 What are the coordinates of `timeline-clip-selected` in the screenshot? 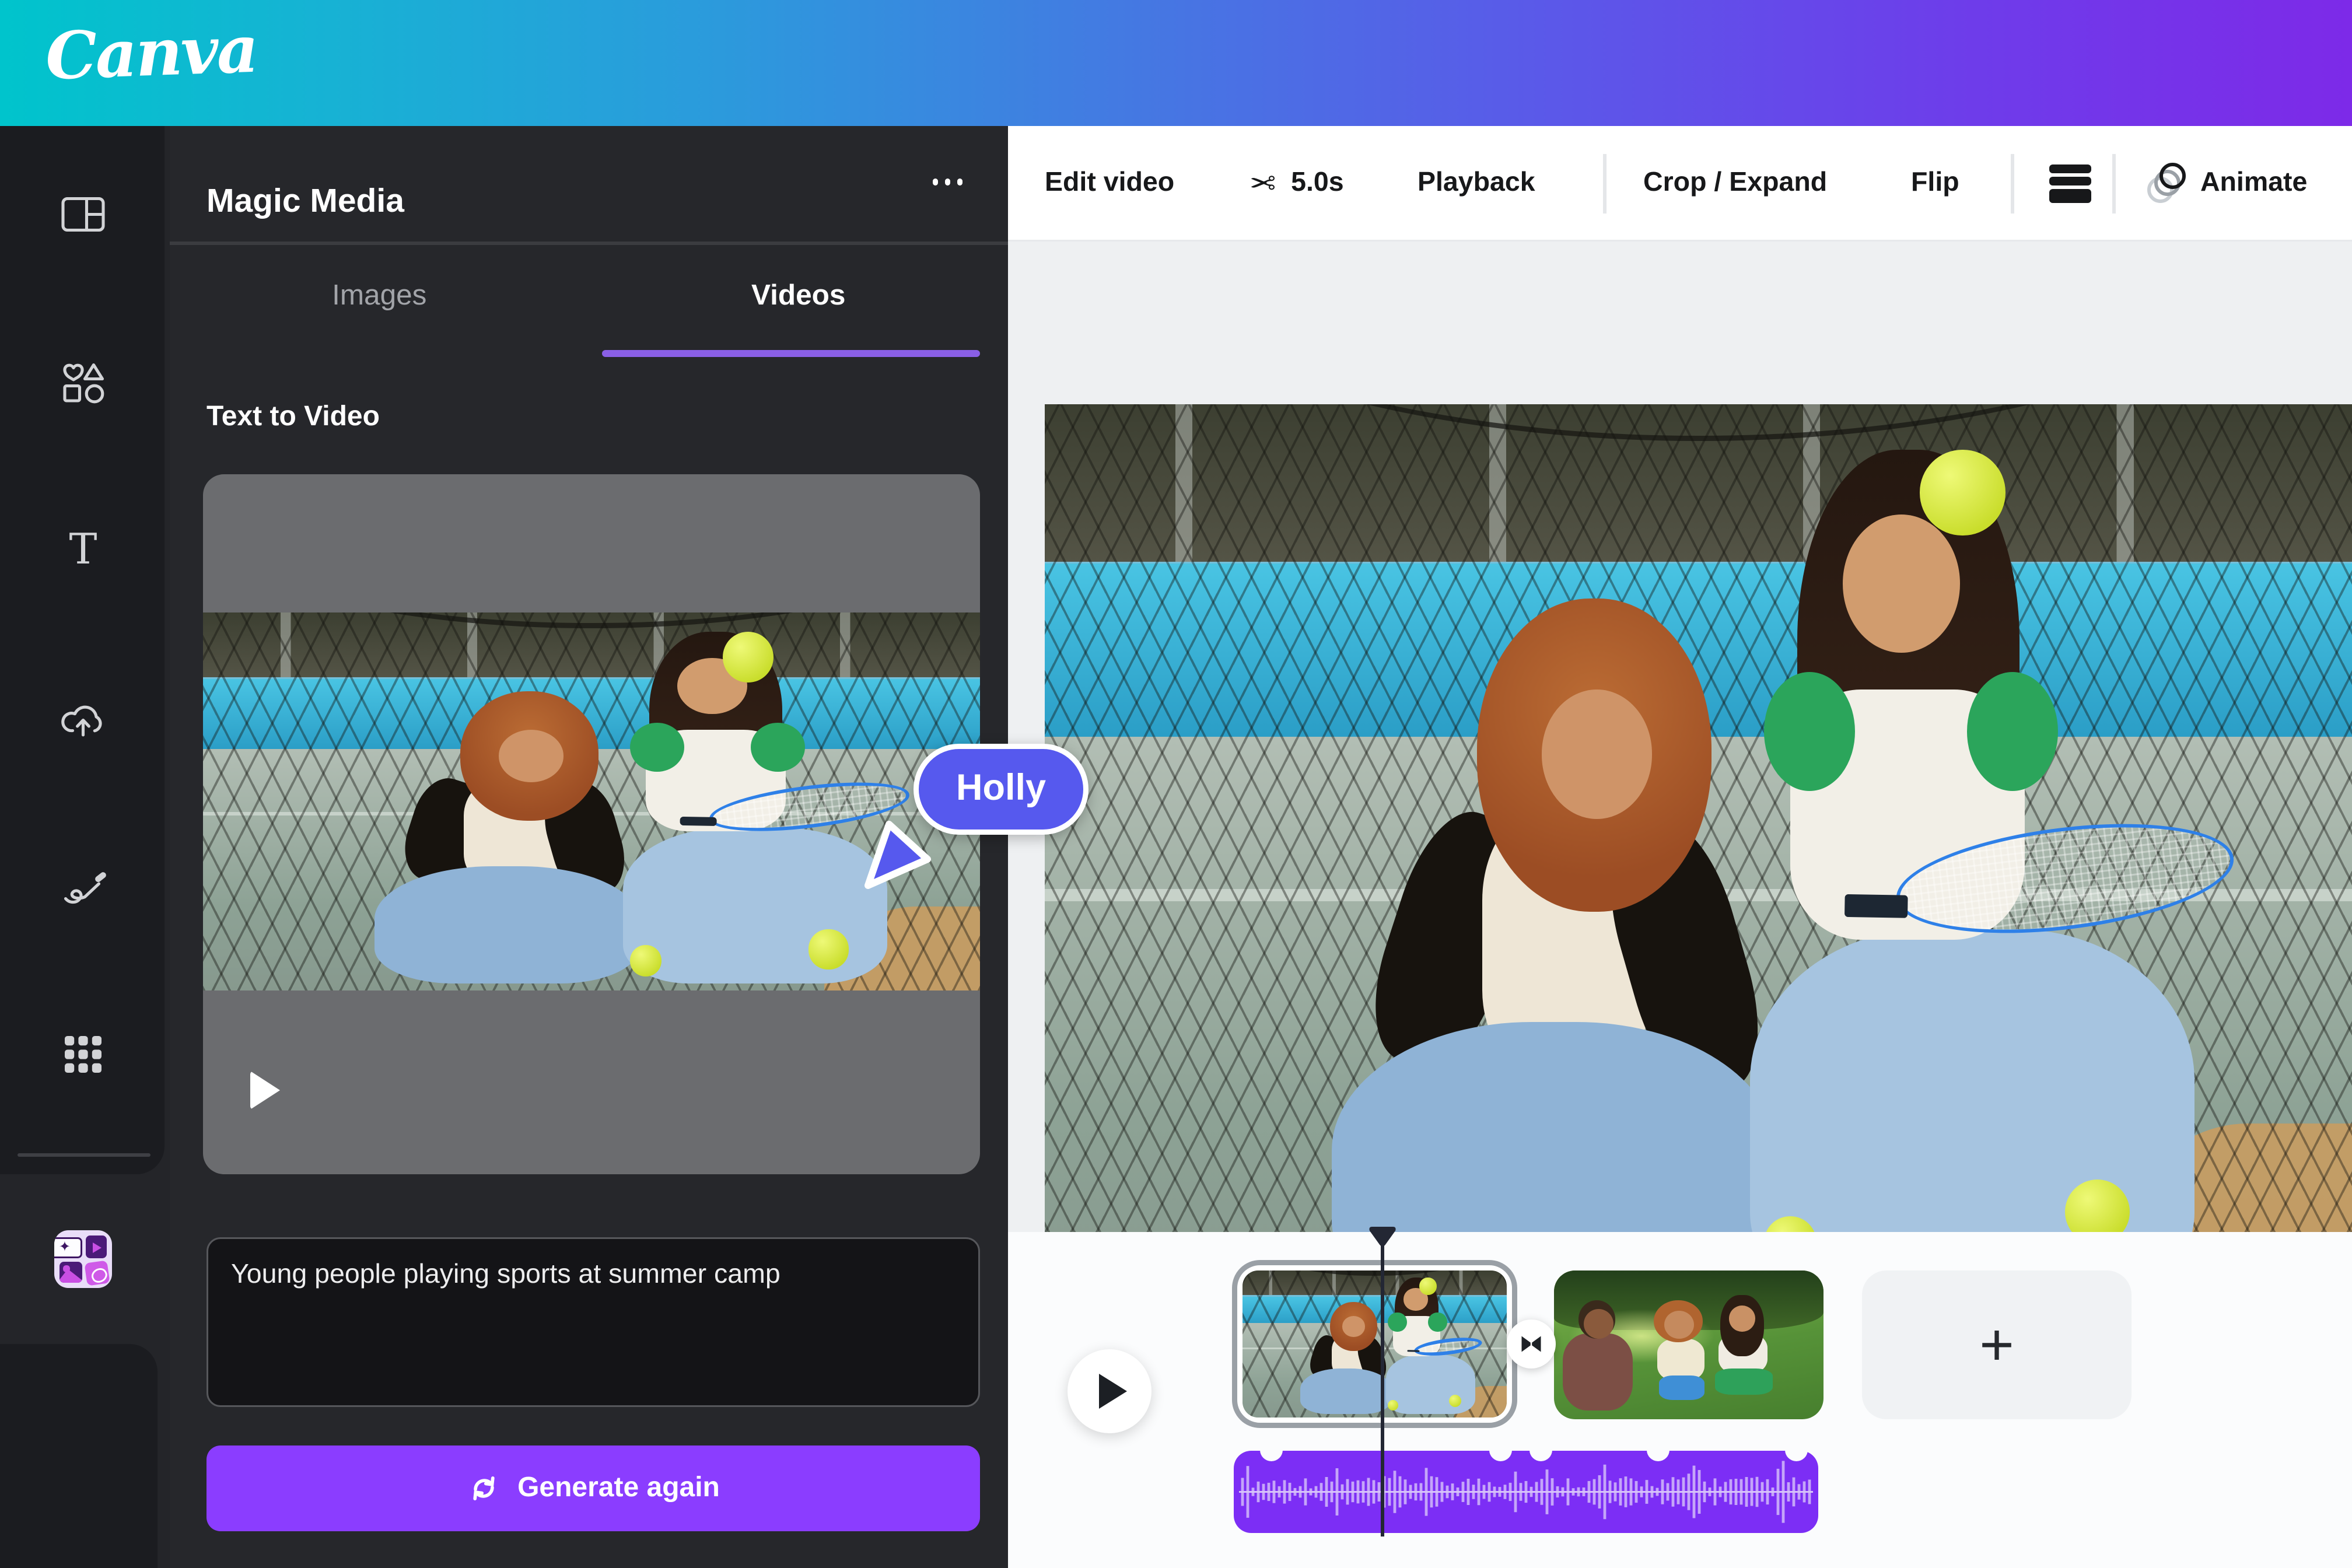 It's located at (1374, 1344).